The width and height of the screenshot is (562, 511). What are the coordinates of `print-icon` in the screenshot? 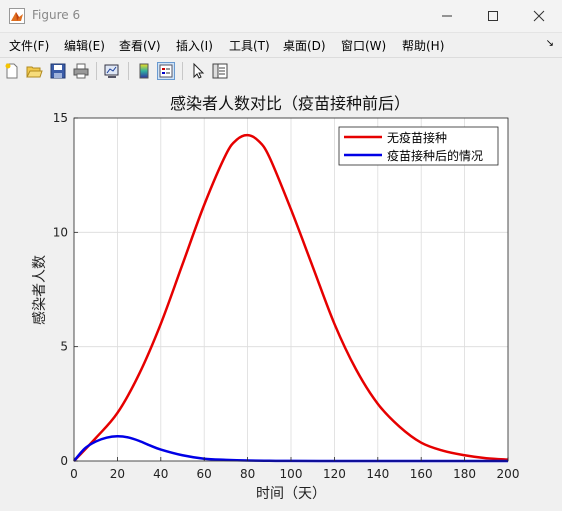 It's located at (81, 71).